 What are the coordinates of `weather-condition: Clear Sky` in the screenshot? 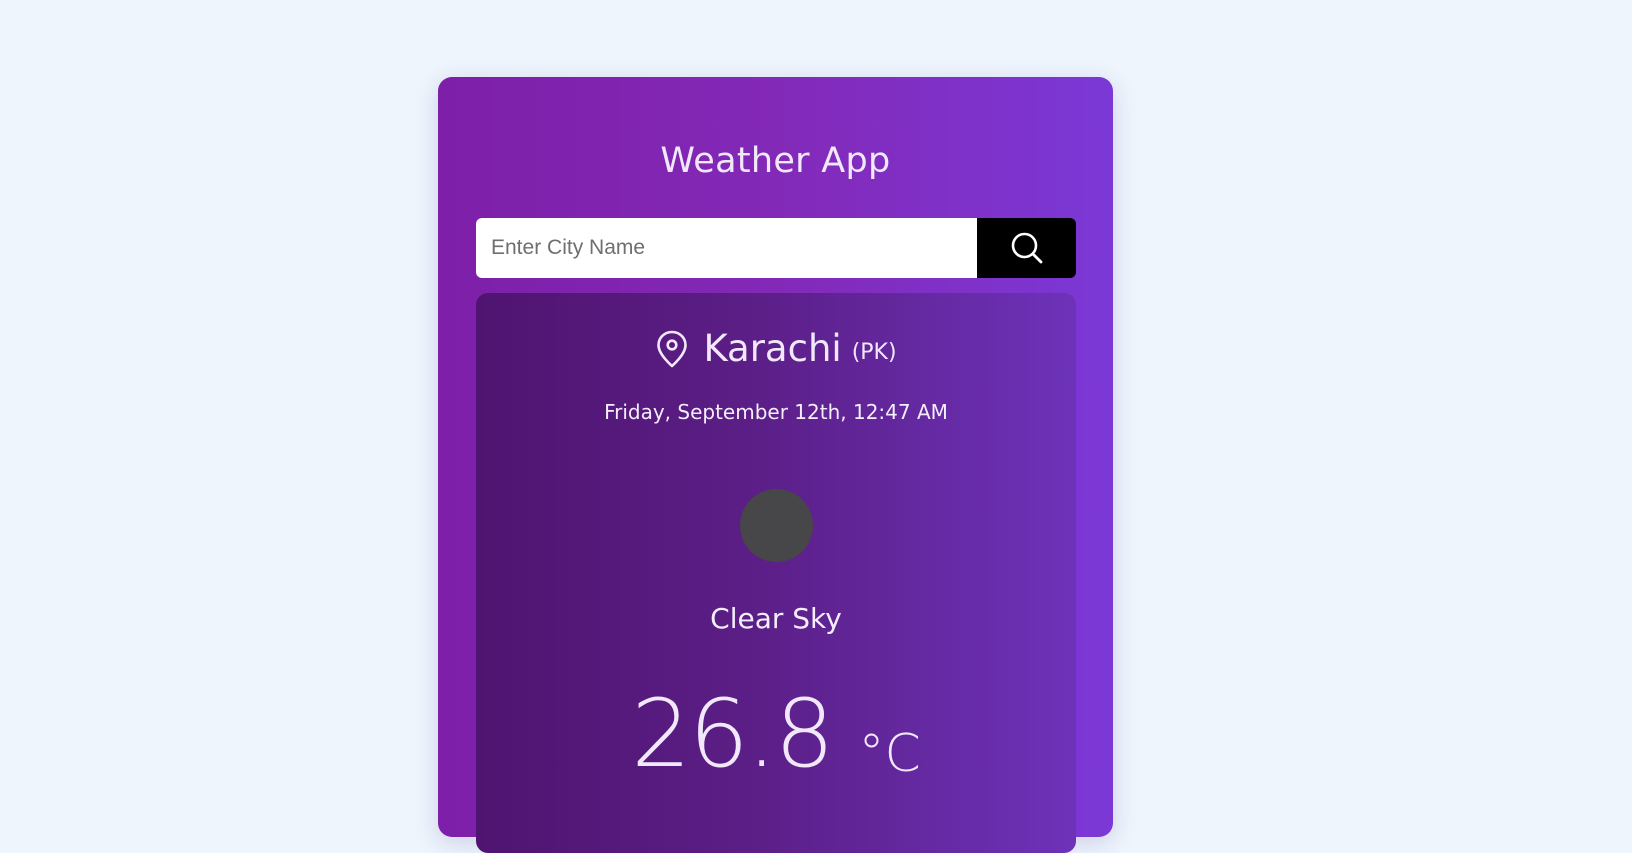 It's located at (776, 618).